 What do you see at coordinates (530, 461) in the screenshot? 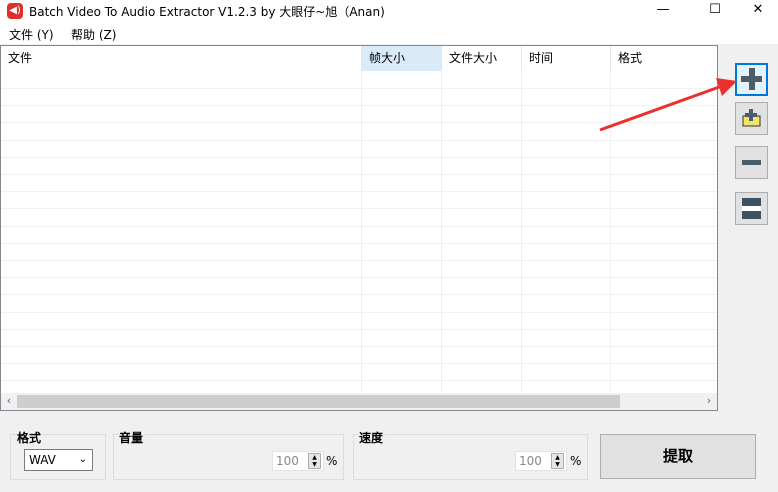
I see `speed-value: 100` at bounding box center [530, 461].